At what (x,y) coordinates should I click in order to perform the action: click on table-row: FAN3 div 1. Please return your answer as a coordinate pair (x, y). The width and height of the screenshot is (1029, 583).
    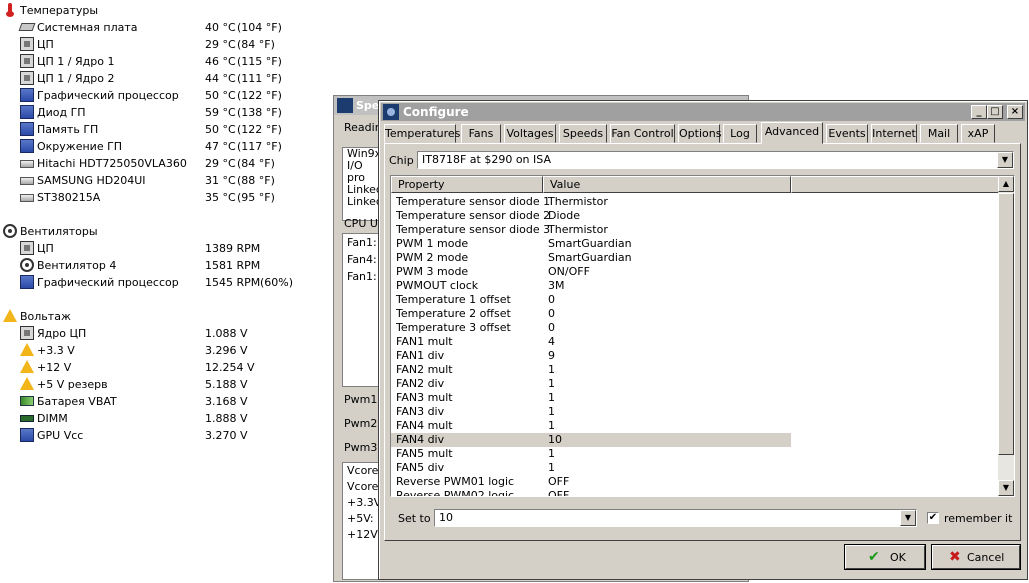
    Looking at the image, I should click on (591, 412).